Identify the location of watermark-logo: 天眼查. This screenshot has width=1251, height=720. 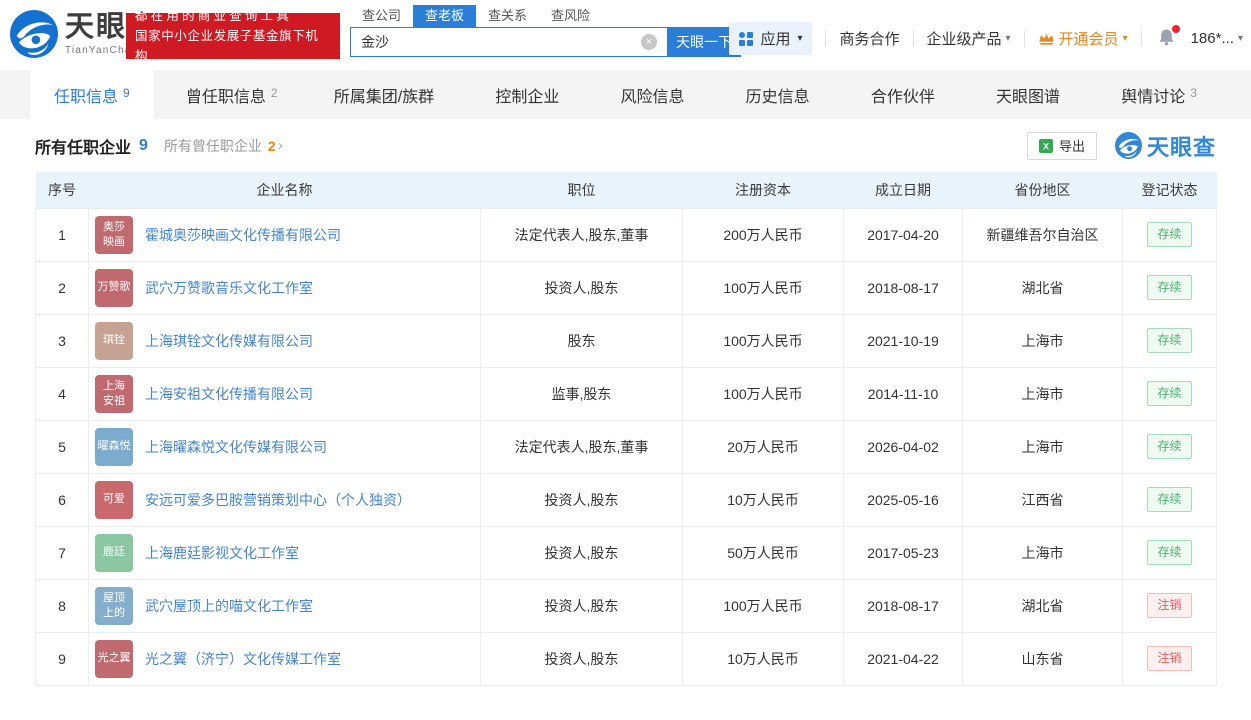
(1165, 146).